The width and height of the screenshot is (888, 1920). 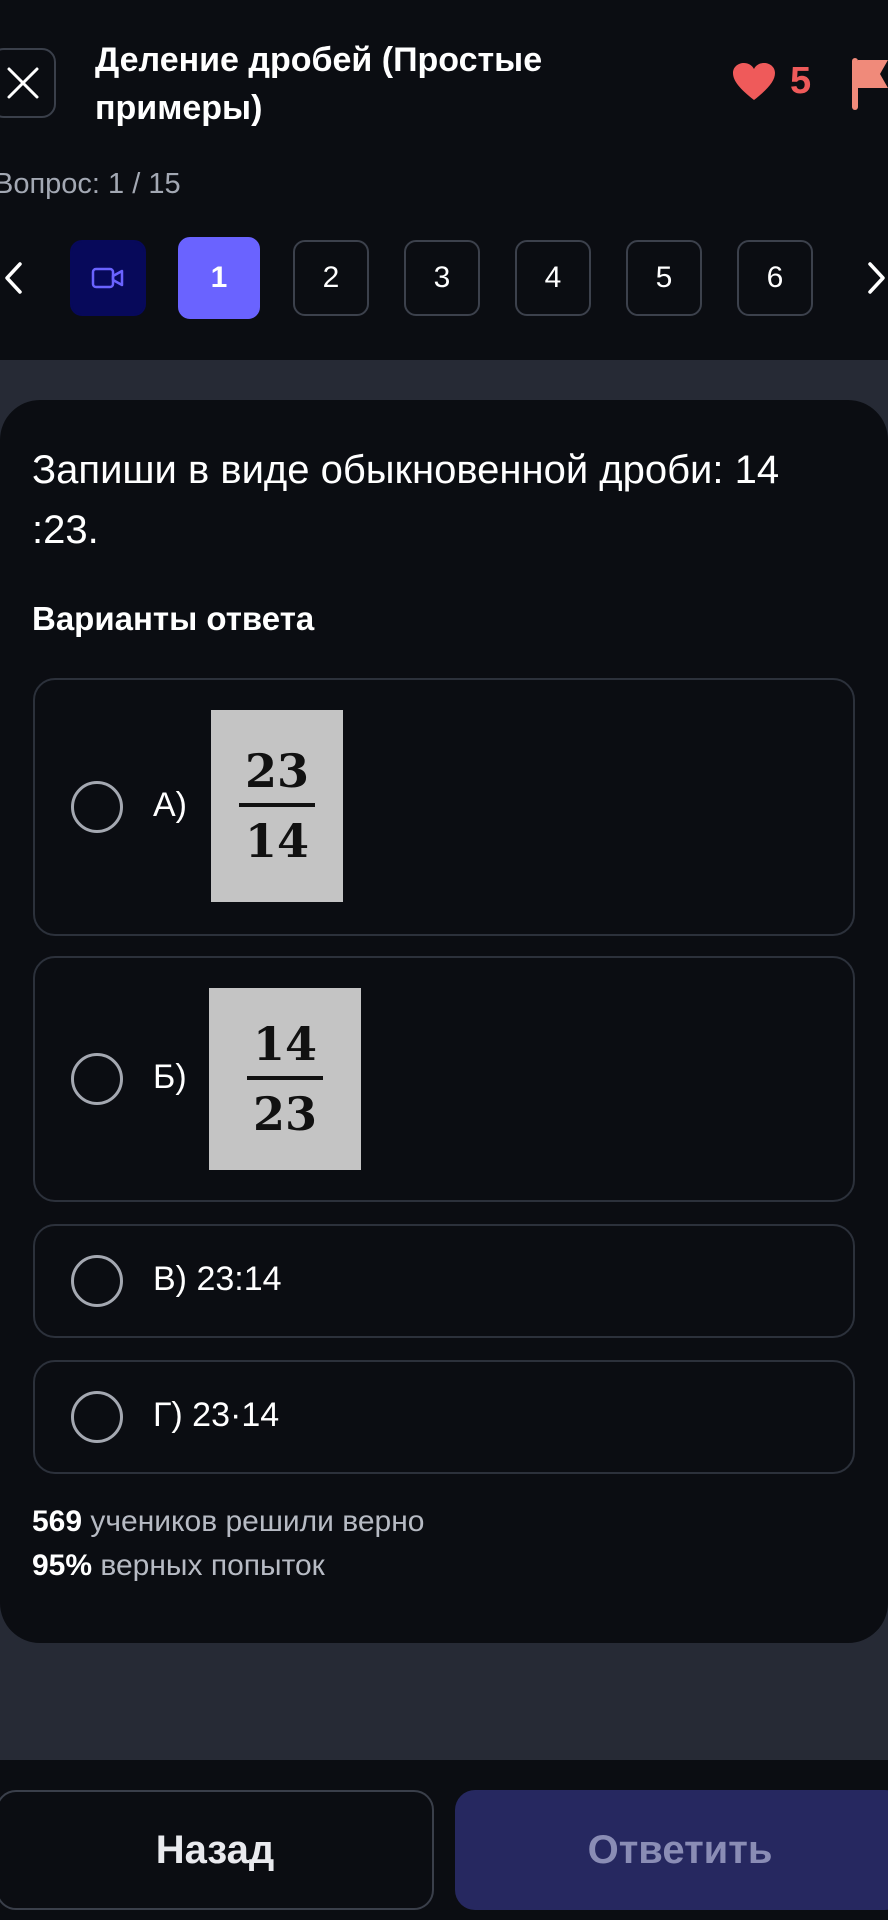 I want to click on fraction-image: 14 23, so click(x=285, y=1079).